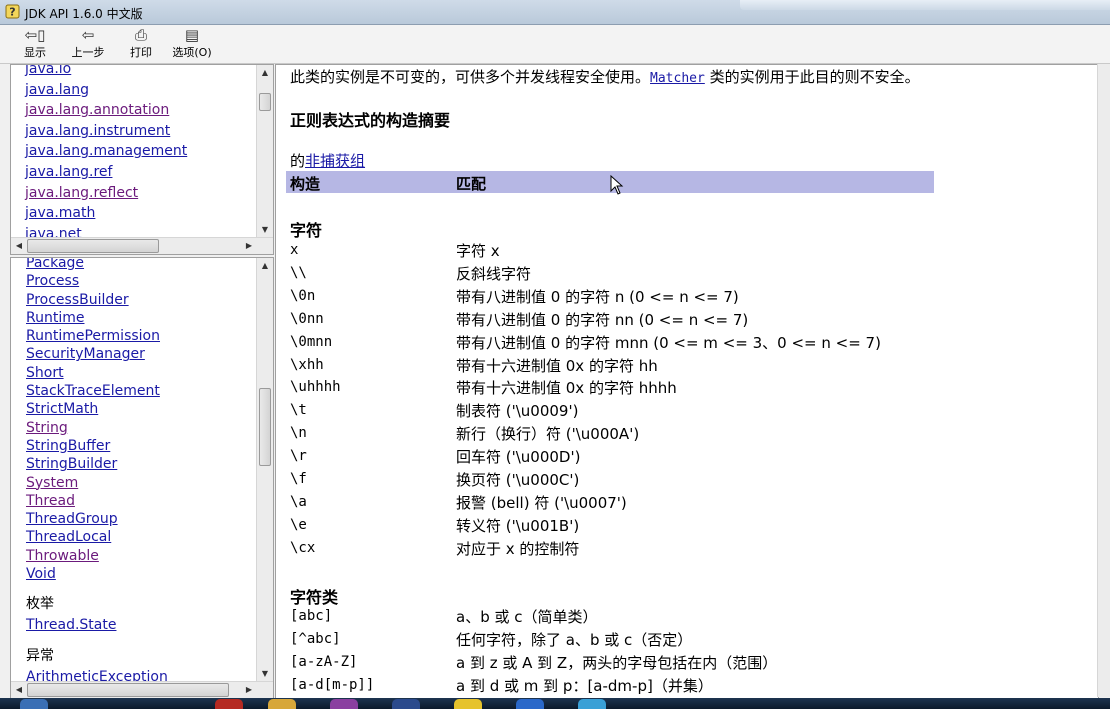 The height and width of the screenshot is (709, 1110). I want to click on package-link: java.io, so click(106, 72).